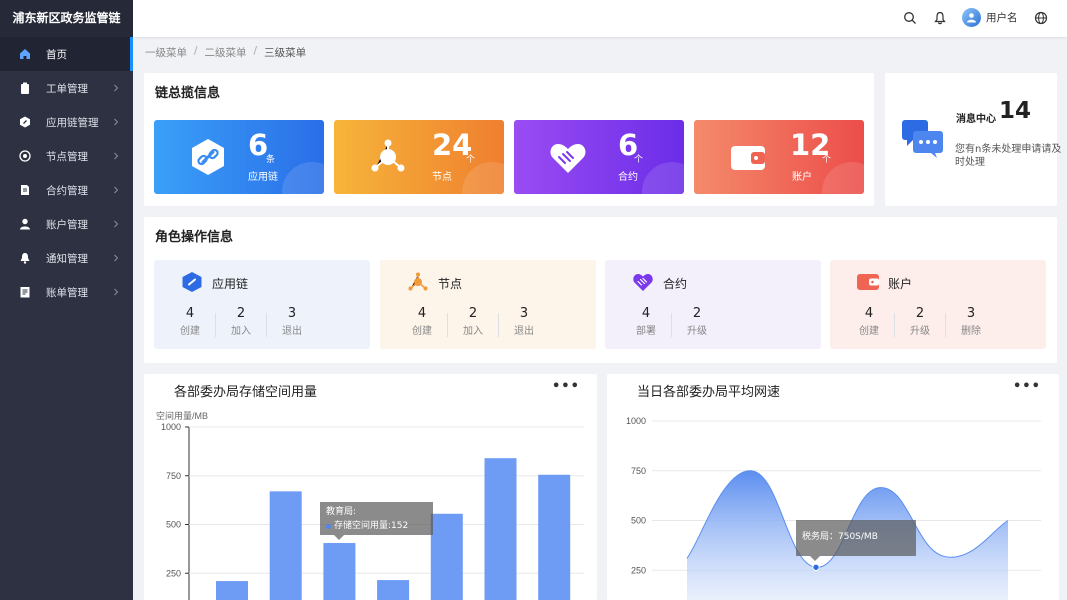 Image resolution: width=1067 pixels, height=600 pixels. What do you see at coordinates (66, 122) in the screenshot?
I see `sidebar-item-app-chains: 应用链管理` at bounding box center [66, 122].